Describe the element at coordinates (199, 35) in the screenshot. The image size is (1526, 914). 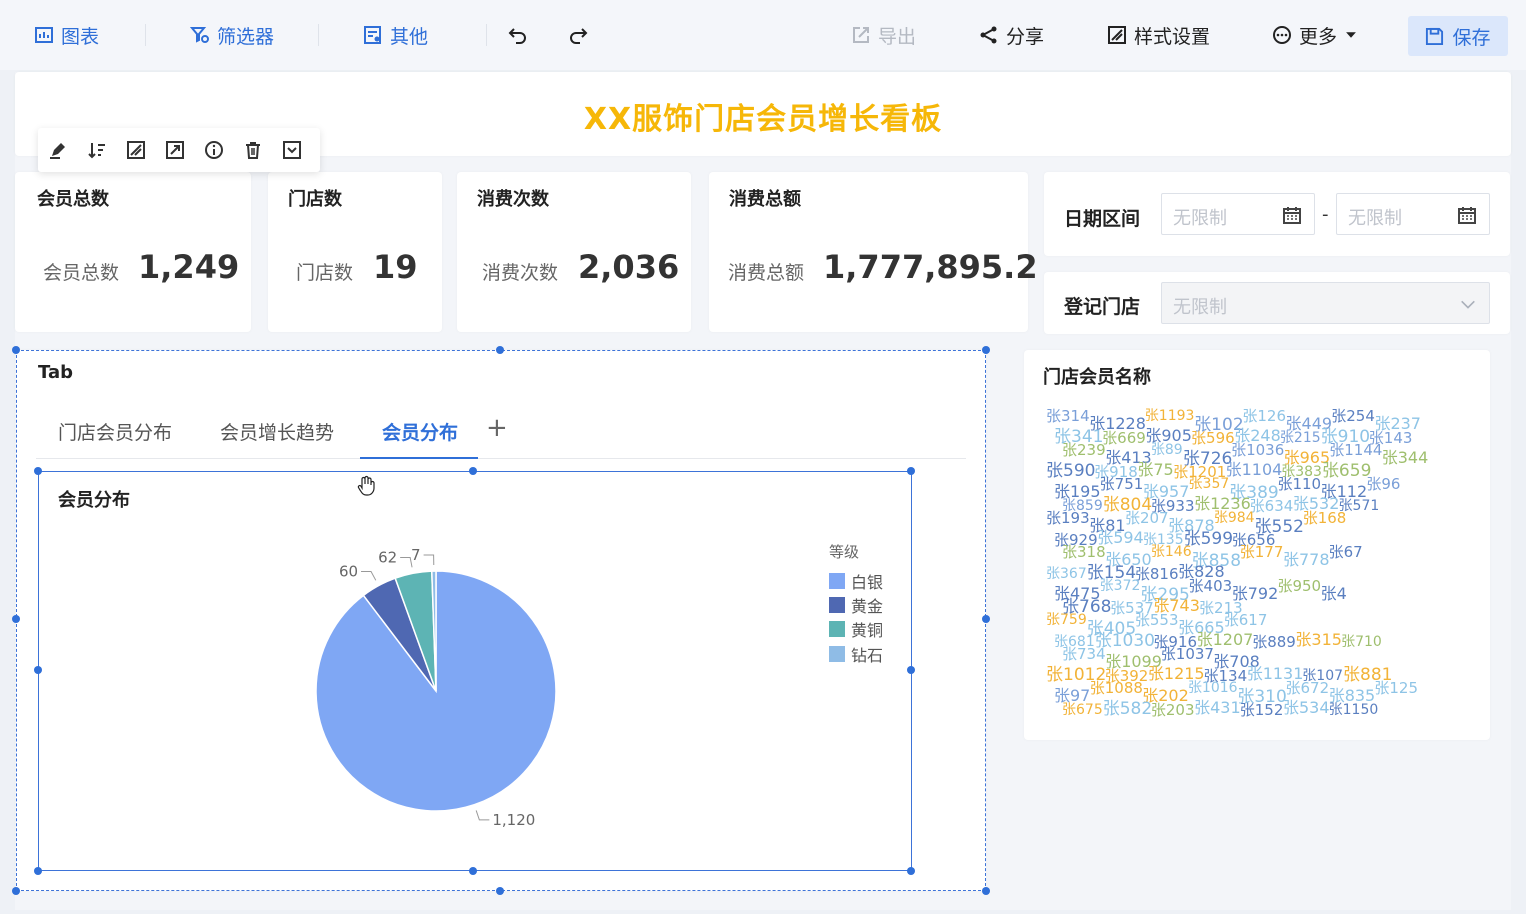
I see `filter-icon` at that location.